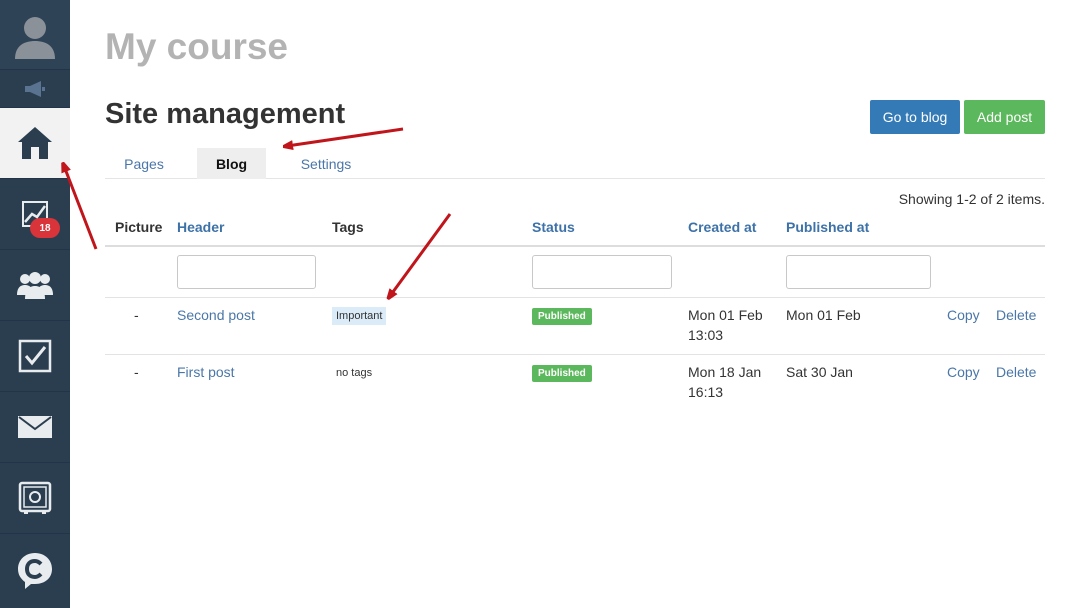  I want to click on add-post-button: Add post, so click(1004, 117).